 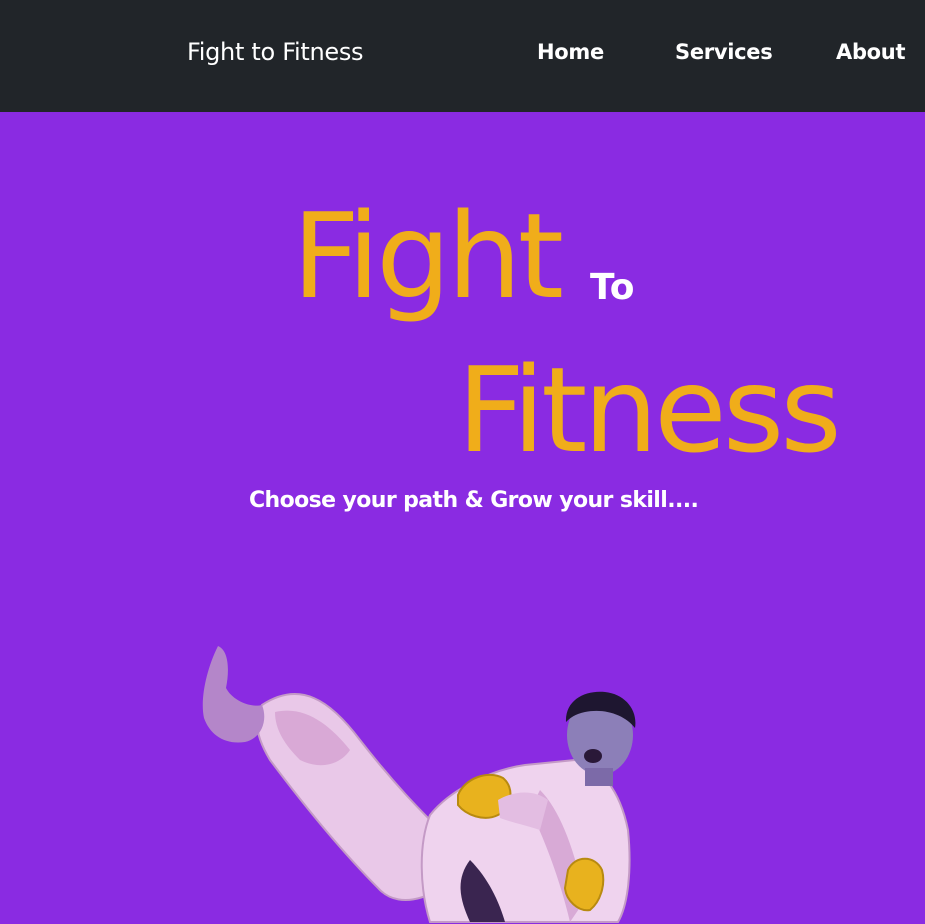 I want to click on karate-kick-fighter-image, so click(x=419, y=784).